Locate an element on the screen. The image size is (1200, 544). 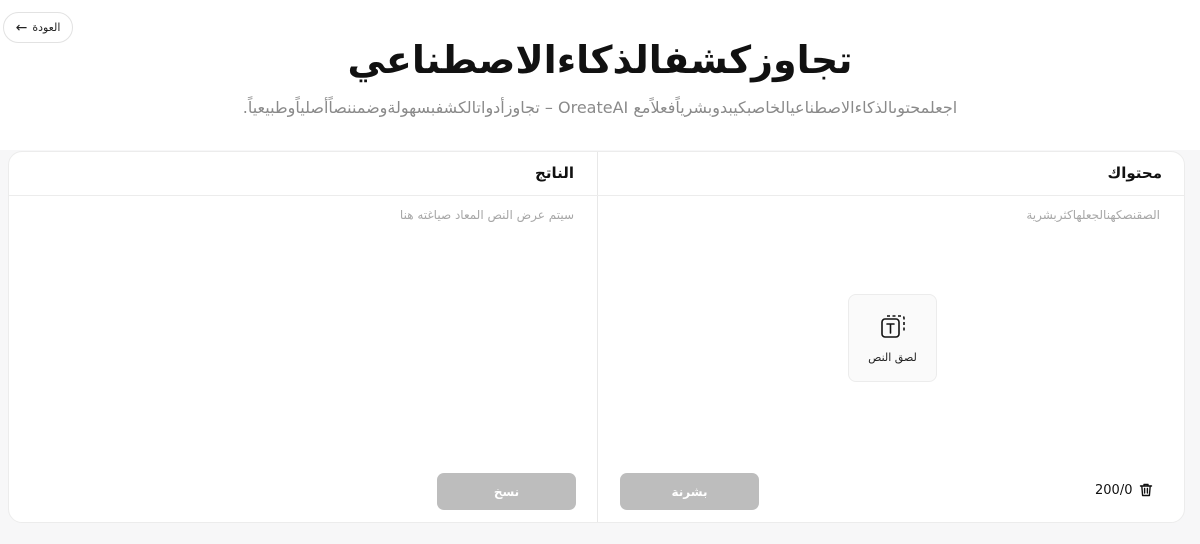
paste-text-button: لصق النص is located at coordinates (892, 338).